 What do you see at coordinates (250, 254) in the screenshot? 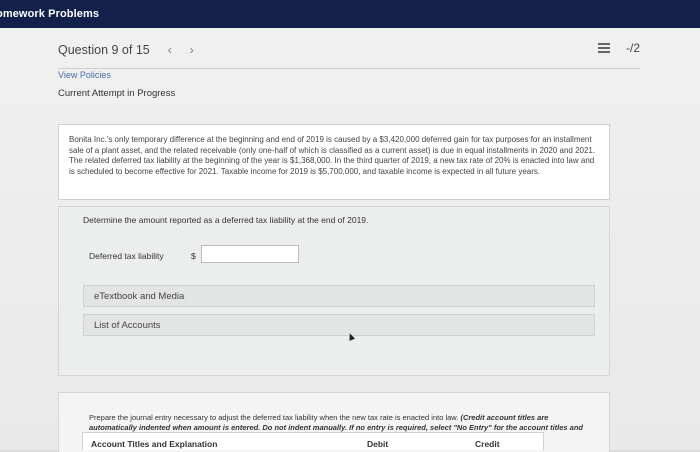
I see `deferred-tax-liability-input` at bounding box center [250, 254].